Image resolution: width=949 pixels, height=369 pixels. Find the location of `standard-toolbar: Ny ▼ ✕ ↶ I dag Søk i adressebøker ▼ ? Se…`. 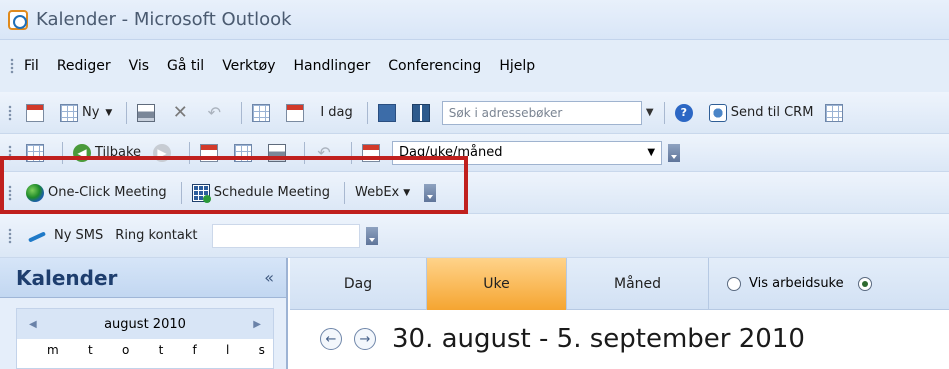

standard-toolbar: Ny ▼ ✕ ↶ I dag Søk i adressebøker ▼ ? Se… is located at coordinates (474, 113).